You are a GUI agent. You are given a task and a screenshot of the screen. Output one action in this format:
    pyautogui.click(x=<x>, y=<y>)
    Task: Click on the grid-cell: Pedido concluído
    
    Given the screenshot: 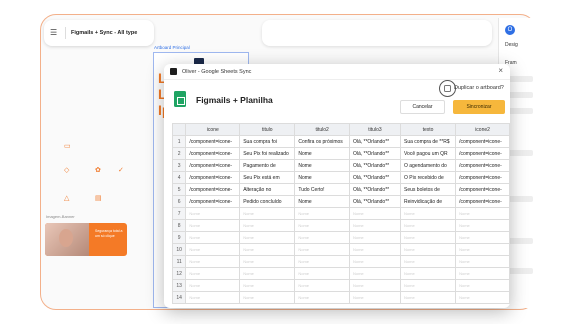 What is the action you would take?
    pyautogui.click(x=267, y=201)
    